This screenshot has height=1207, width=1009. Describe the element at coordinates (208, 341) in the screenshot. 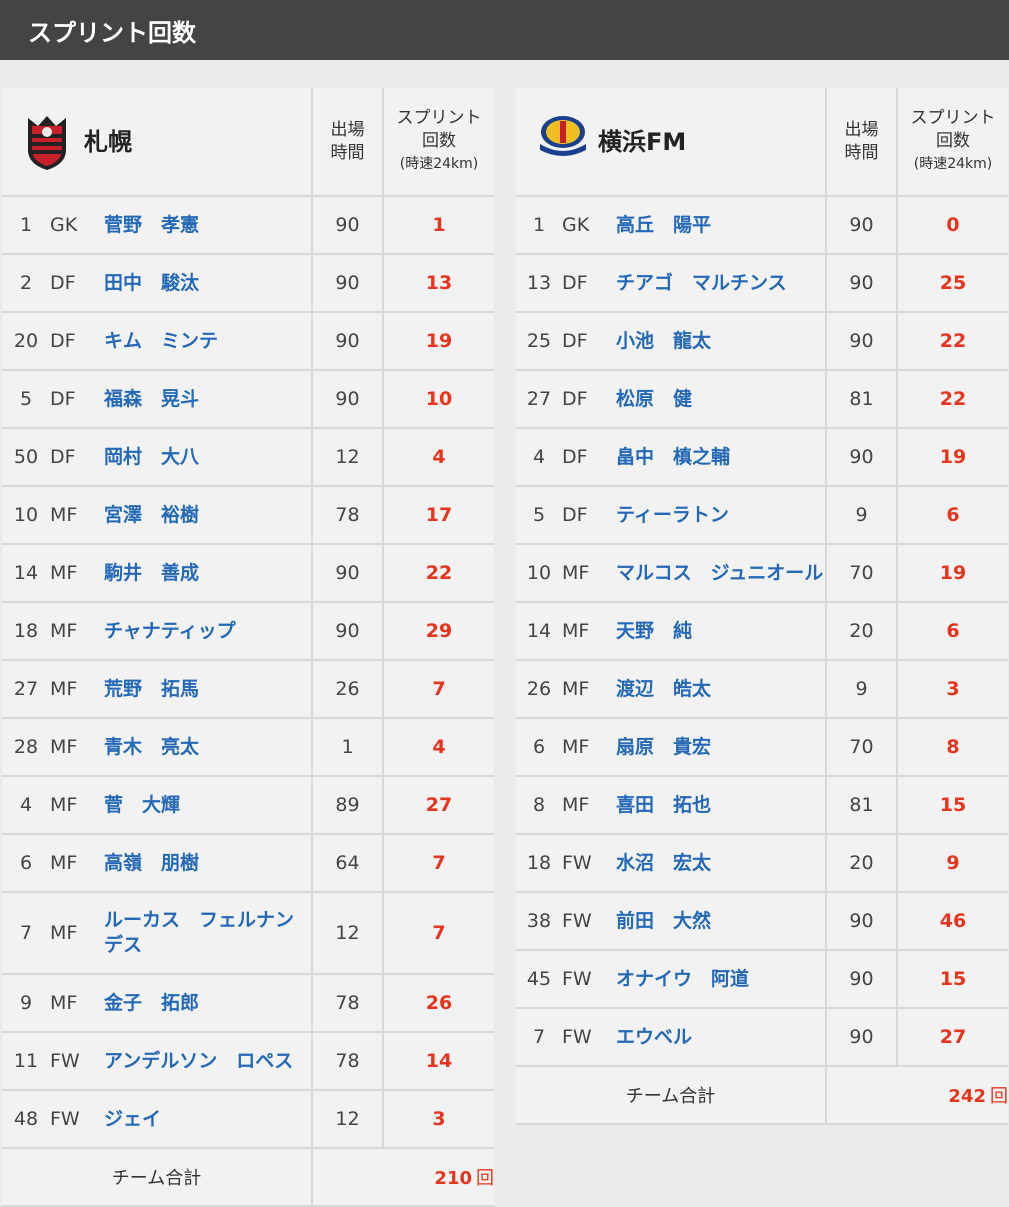

I see `player-name-link: キム ミンテ` at that location.